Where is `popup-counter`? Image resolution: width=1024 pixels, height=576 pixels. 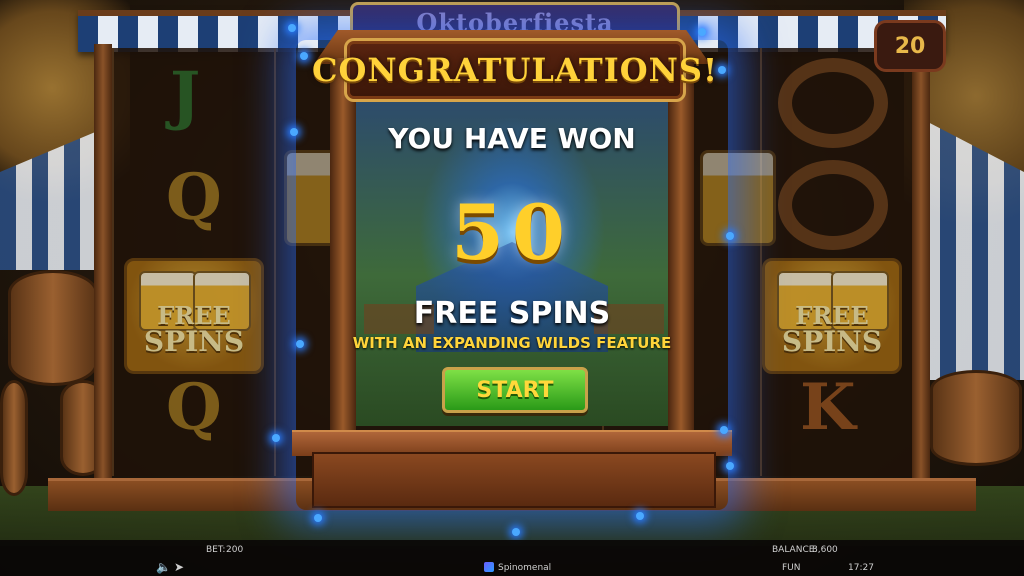
popup-counter is located at coordinates (514, 480).